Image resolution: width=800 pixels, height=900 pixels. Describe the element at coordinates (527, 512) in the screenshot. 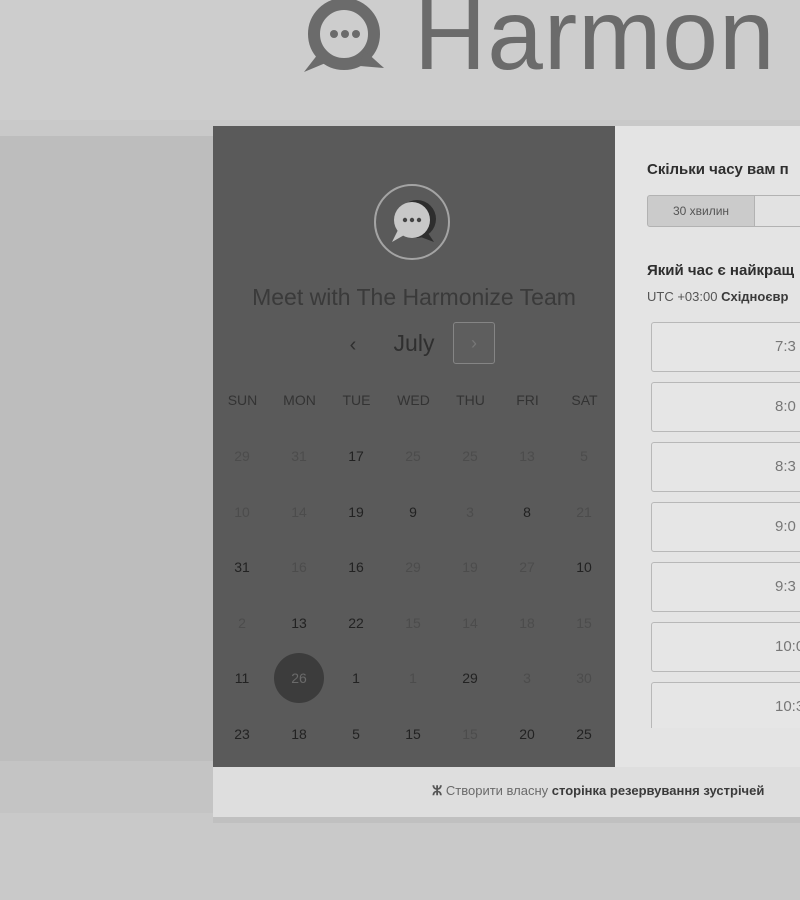

I see `calendar-day: 8` at that location.